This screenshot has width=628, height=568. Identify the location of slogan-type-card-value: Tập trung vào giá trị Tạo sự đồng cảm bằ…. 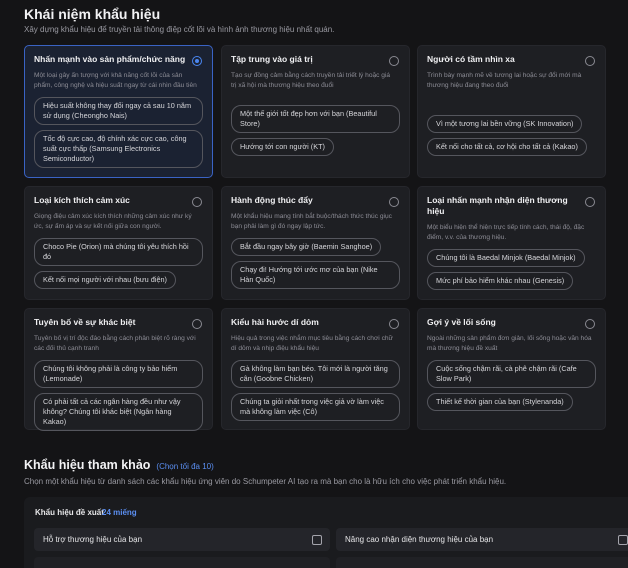
(315, 111).